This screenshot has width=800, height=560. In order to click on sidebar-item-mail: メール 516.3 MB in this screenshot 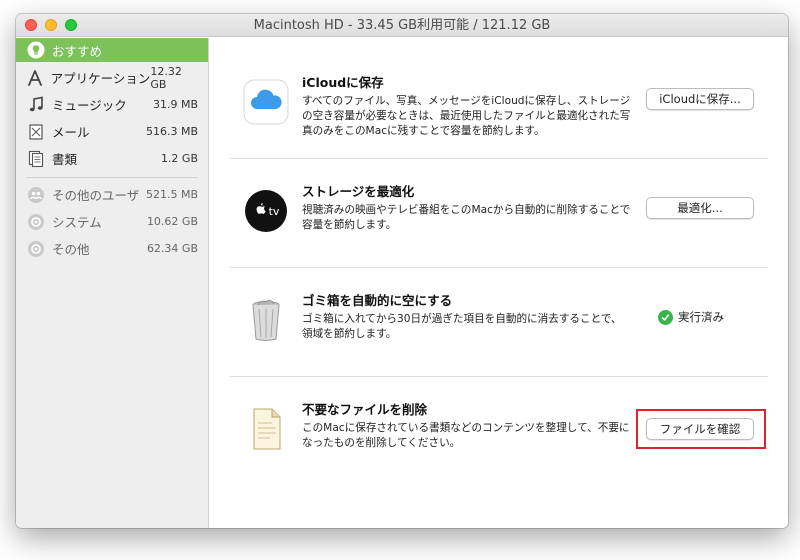, I will do `click(112, 131)`.